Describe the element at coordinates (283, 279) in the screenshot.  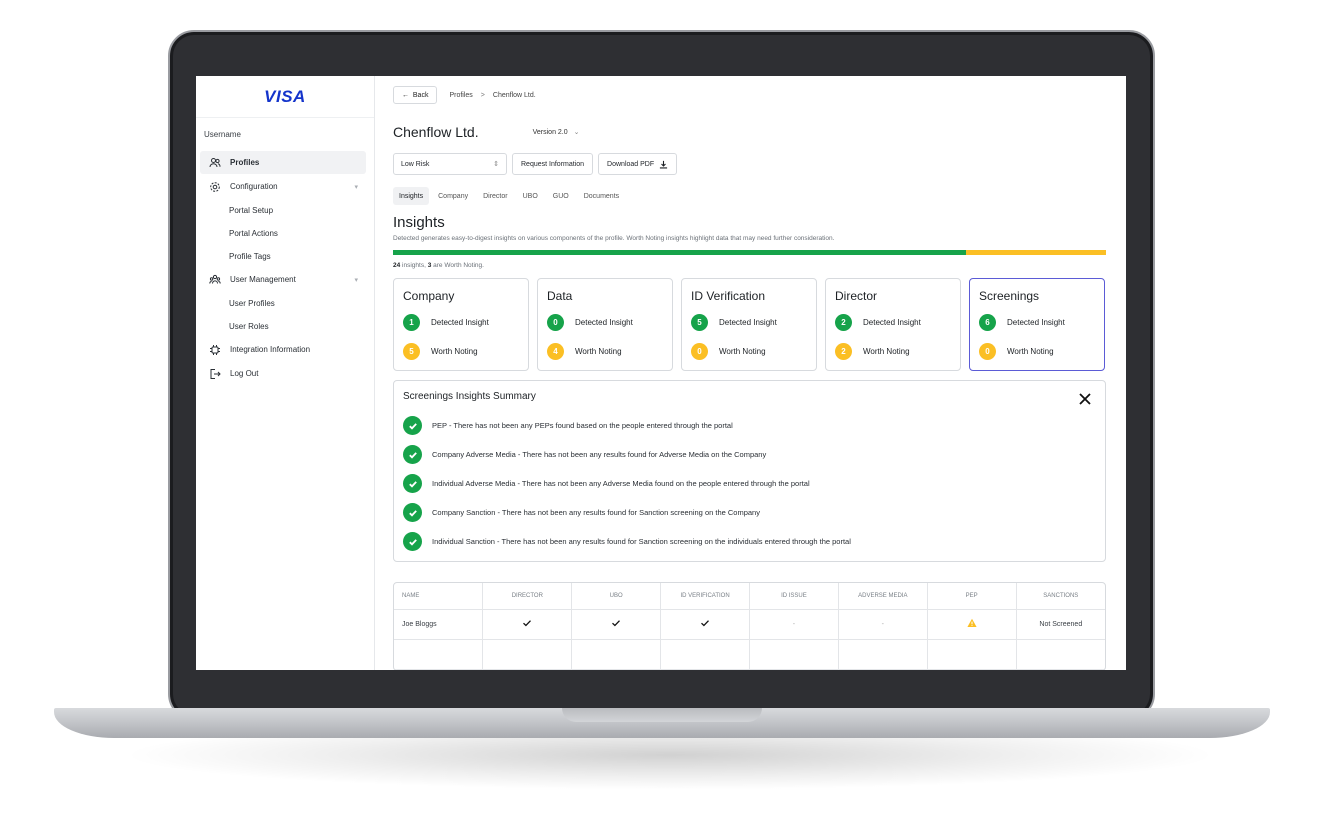
I see `sidebar-item-user-management: User Management ▾` at that location.